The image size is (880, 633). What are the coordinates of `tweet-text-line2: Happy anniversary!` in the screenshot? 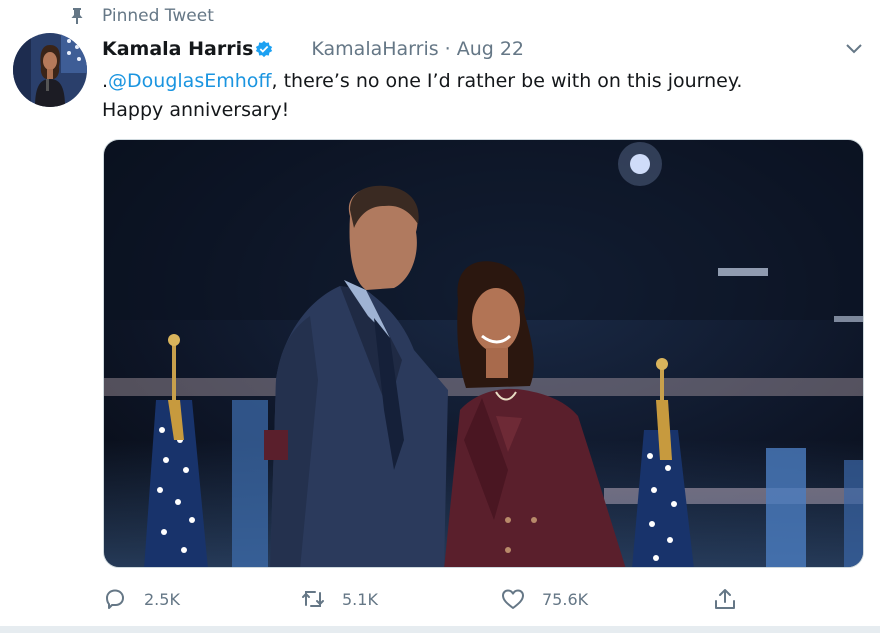 It's located at (196, 110).